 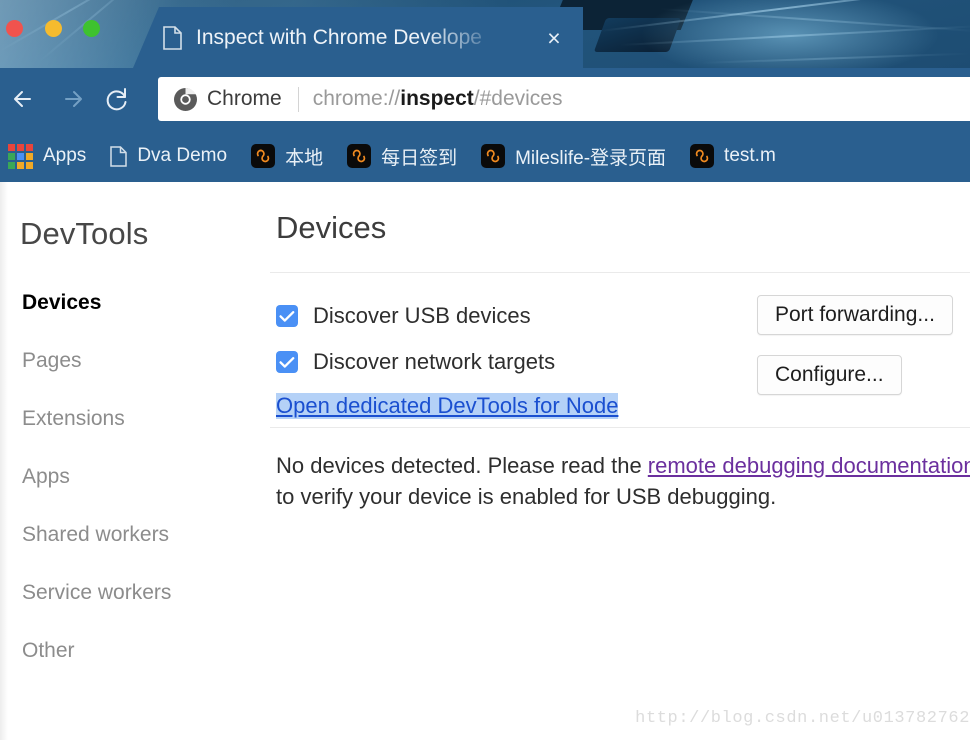 I want to click on omnibox-divider, so click(x=298, y=99).